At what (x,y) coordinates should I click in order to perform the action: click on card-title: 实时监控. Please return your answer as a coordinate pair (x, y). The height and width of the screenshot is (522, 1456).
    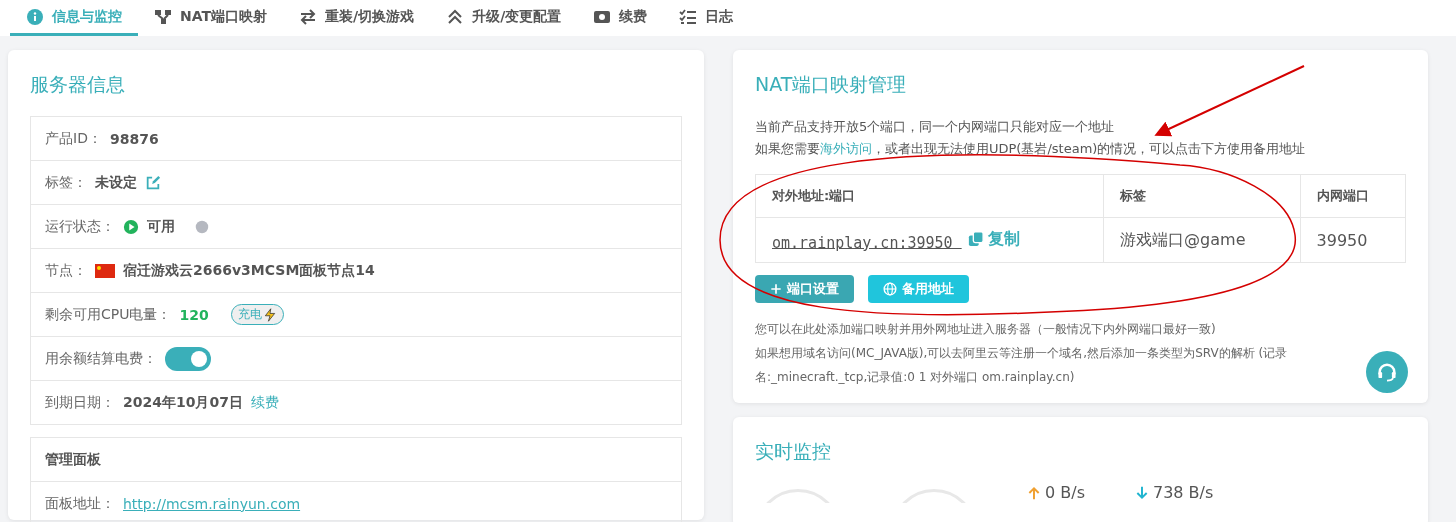
    Looking at the image, I should click on (793, 451).